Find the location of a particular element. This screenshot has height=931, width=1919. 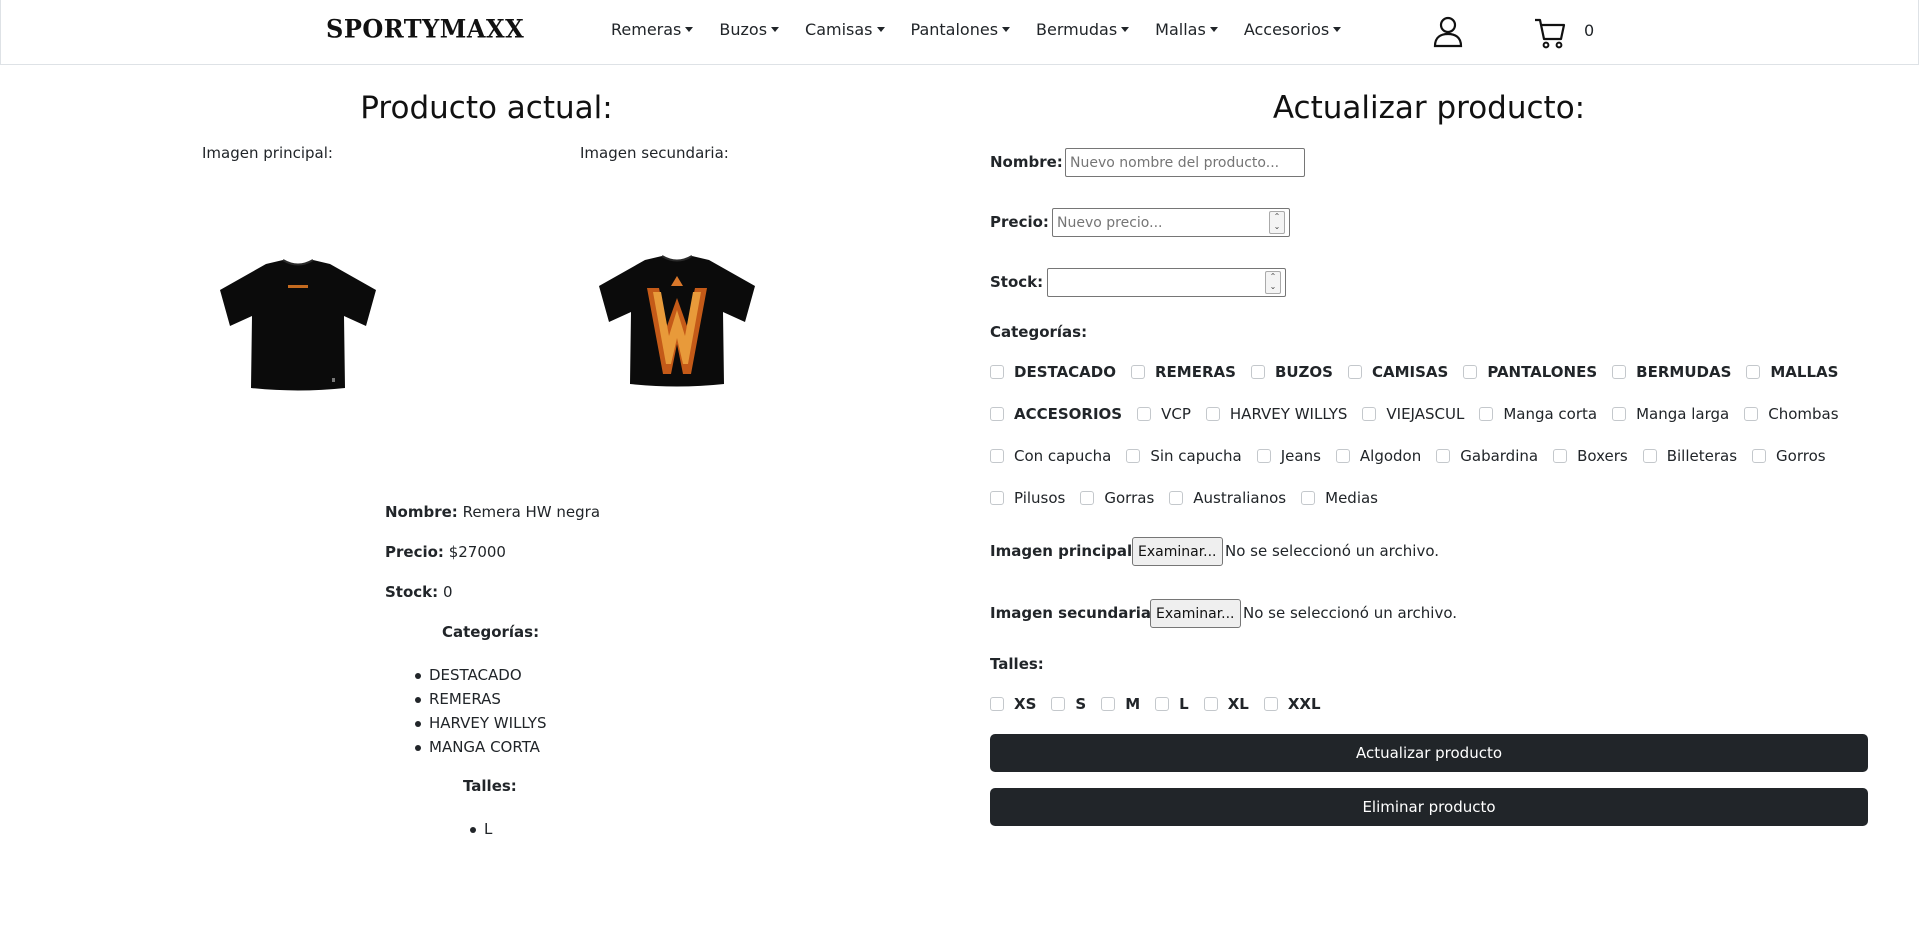

size-checkbox: S is located at coordinates (1068, 704).